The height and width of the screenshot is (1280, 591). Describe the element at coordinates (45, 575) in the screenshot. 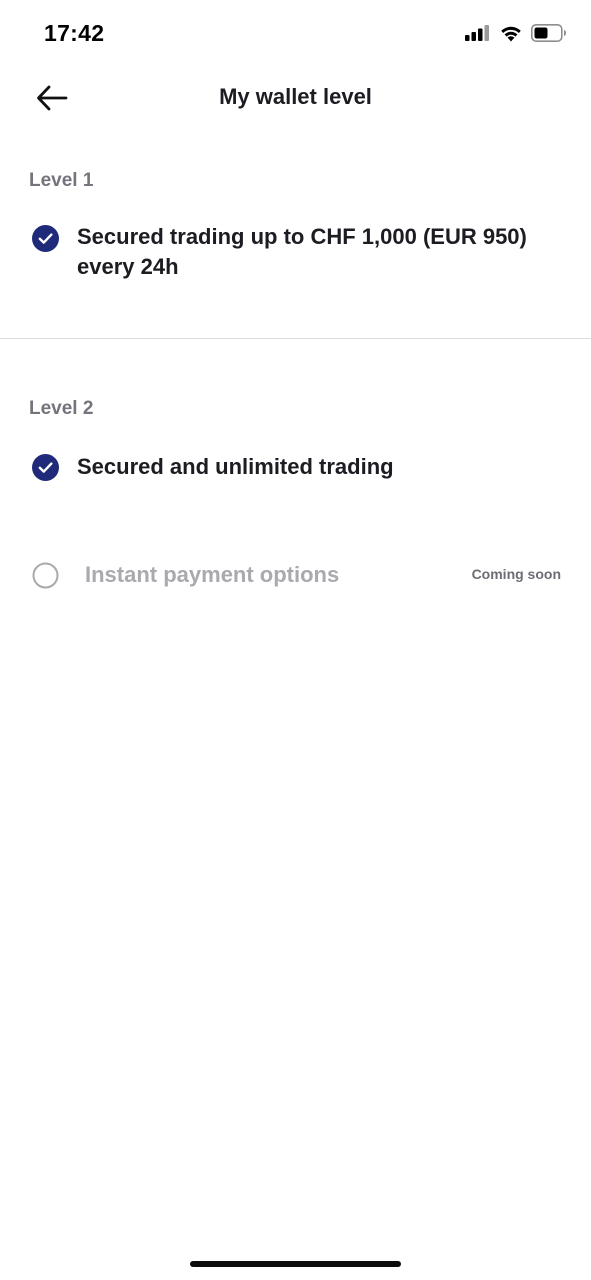

I see `empty-circle-icon` at that location.